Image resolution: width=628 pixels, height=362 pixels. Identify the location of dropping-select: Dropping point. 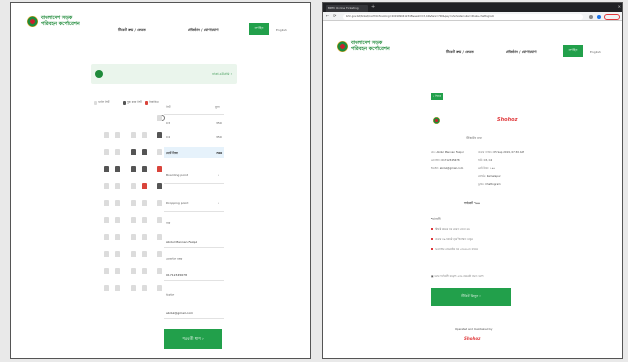
(177, 203).